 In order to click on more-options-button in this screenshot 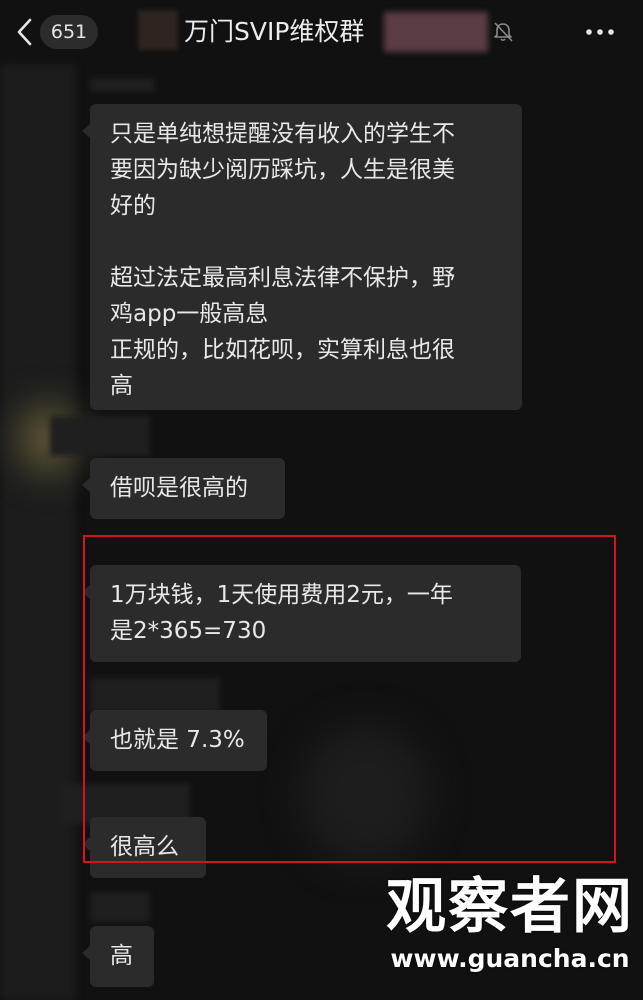, I will do `click(600, 32)`.